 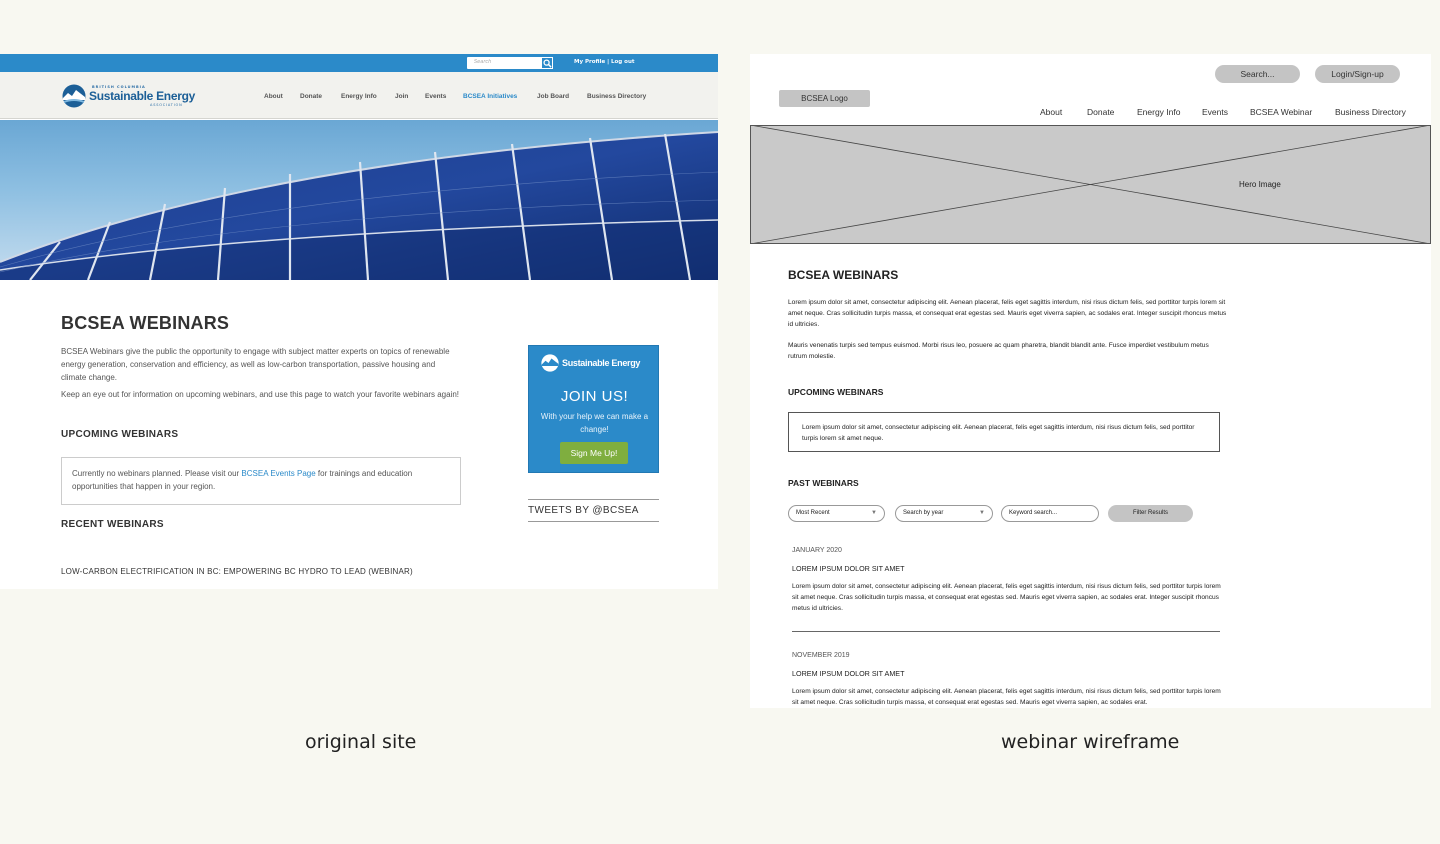 What do you see at coordinates (401, 96) in the screenshot?
I see `nav-join: Join` at bounding box center [401, 96].